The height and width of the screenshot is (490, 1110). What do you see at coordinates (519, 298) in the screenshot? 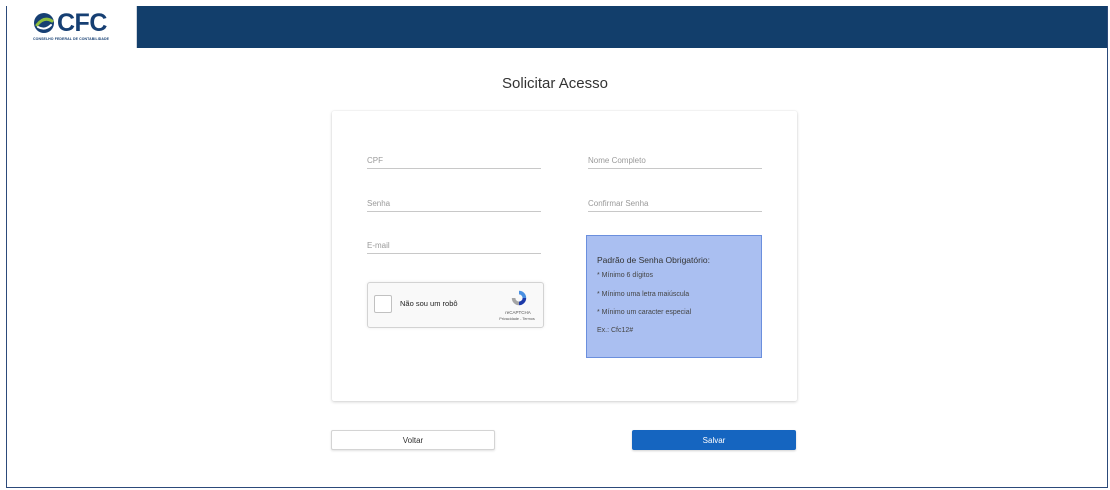
I see `recaptcha-icon` at bounding box center [519, 298].